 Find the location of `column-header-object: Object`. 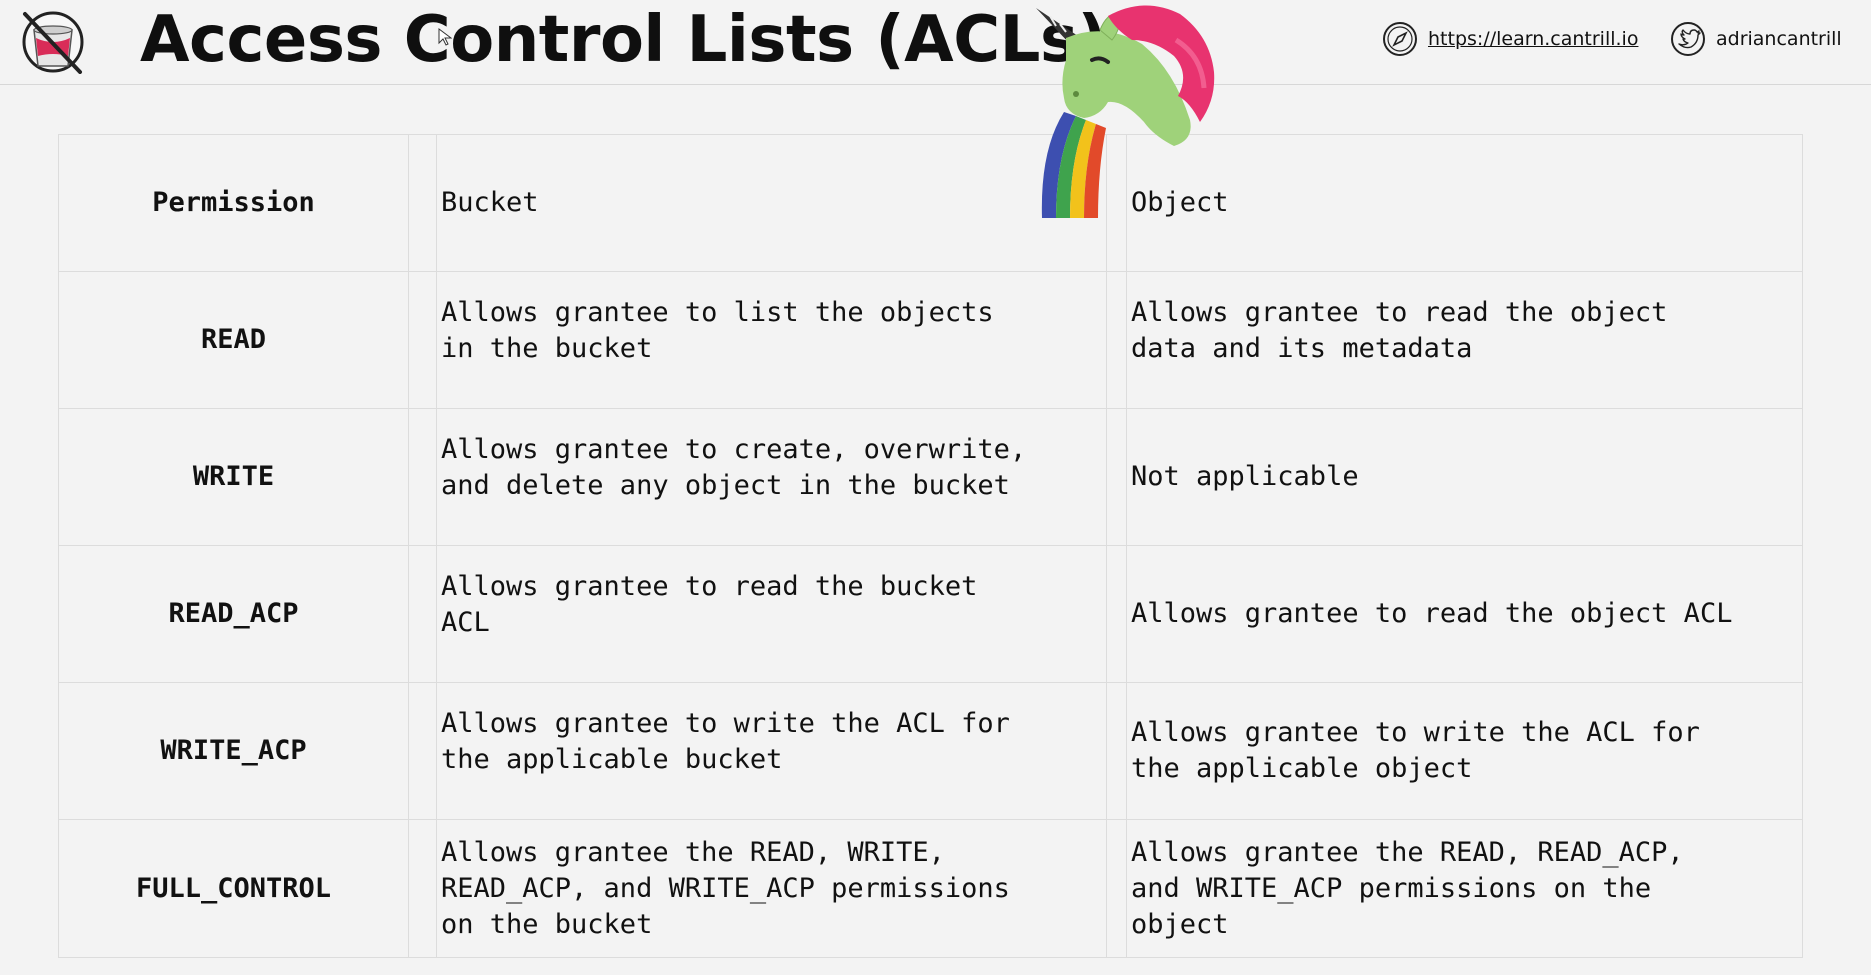

column-header-object: Object is located at coordinates (1464, 203).